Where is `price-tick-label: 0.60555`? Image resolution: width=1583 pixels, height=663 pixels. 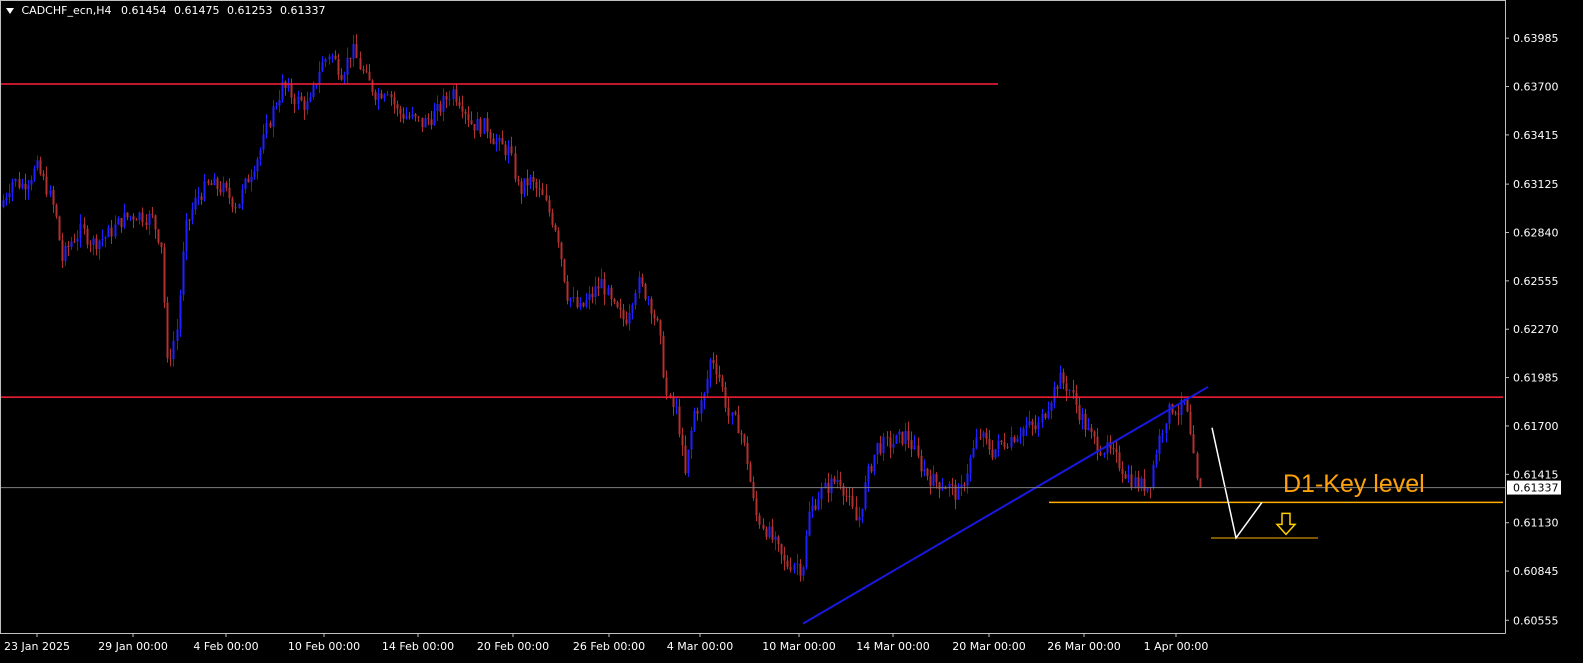
price-tick-label: 0.60555 is located at coordinates (1536, 620).